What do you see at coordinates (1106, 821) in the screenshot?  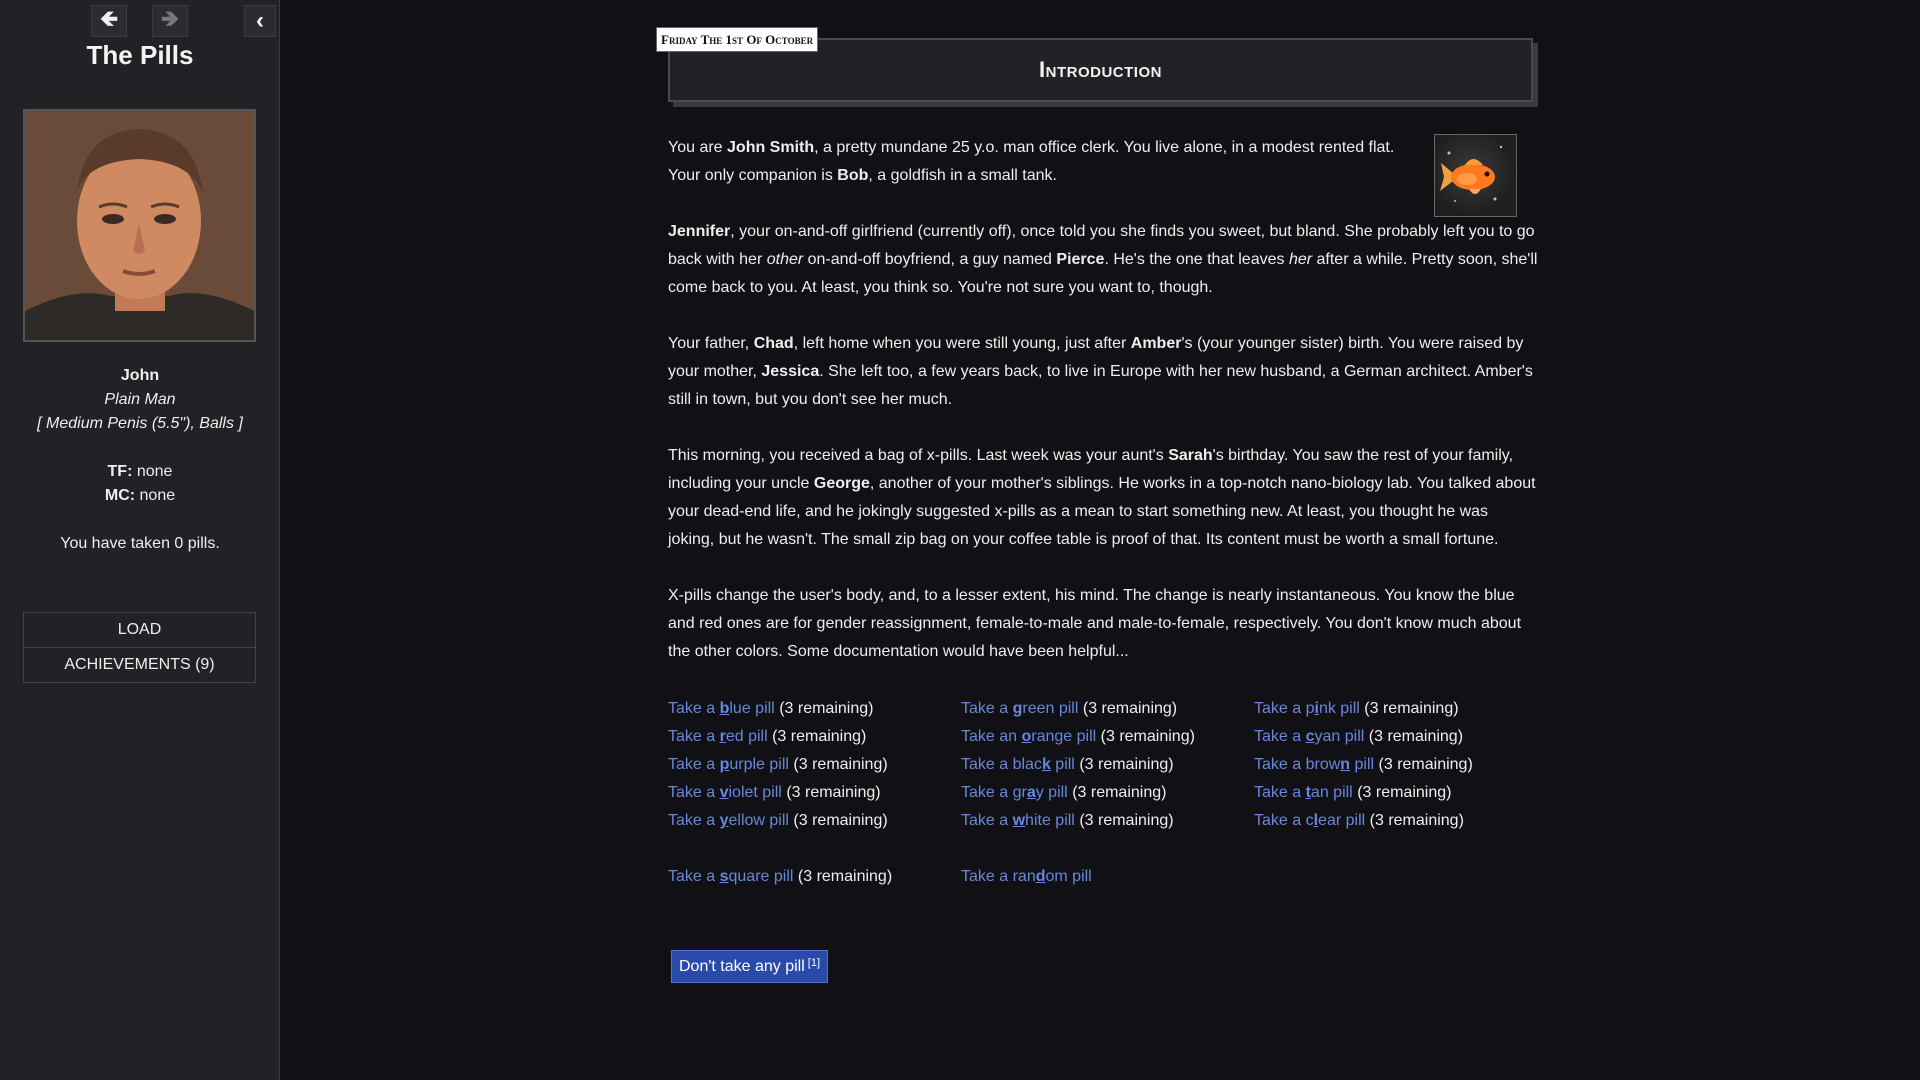 I see `pill-option: Take a white pill (3 remaining)` at bounding box center [1106, 821].